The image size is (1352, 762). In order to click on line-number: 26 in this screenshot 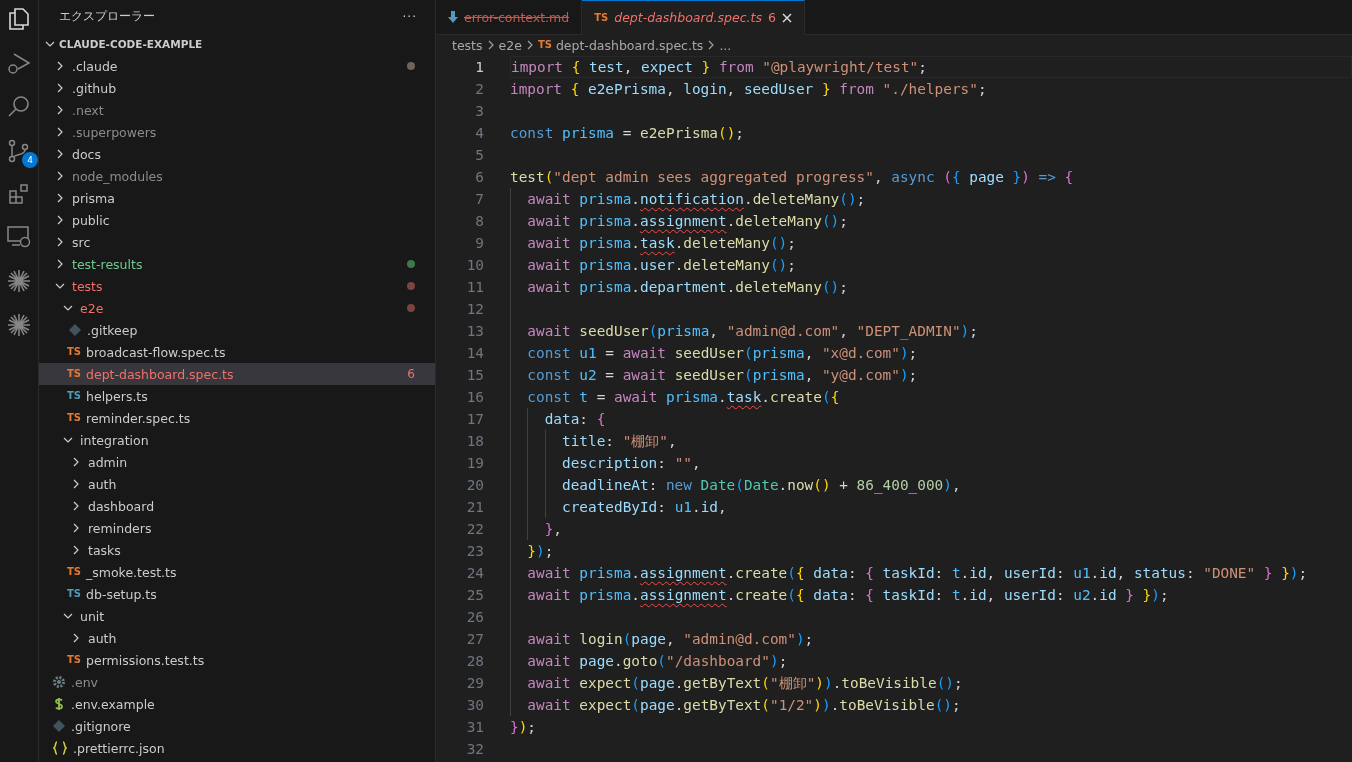, I will do `click(475, 617)`.